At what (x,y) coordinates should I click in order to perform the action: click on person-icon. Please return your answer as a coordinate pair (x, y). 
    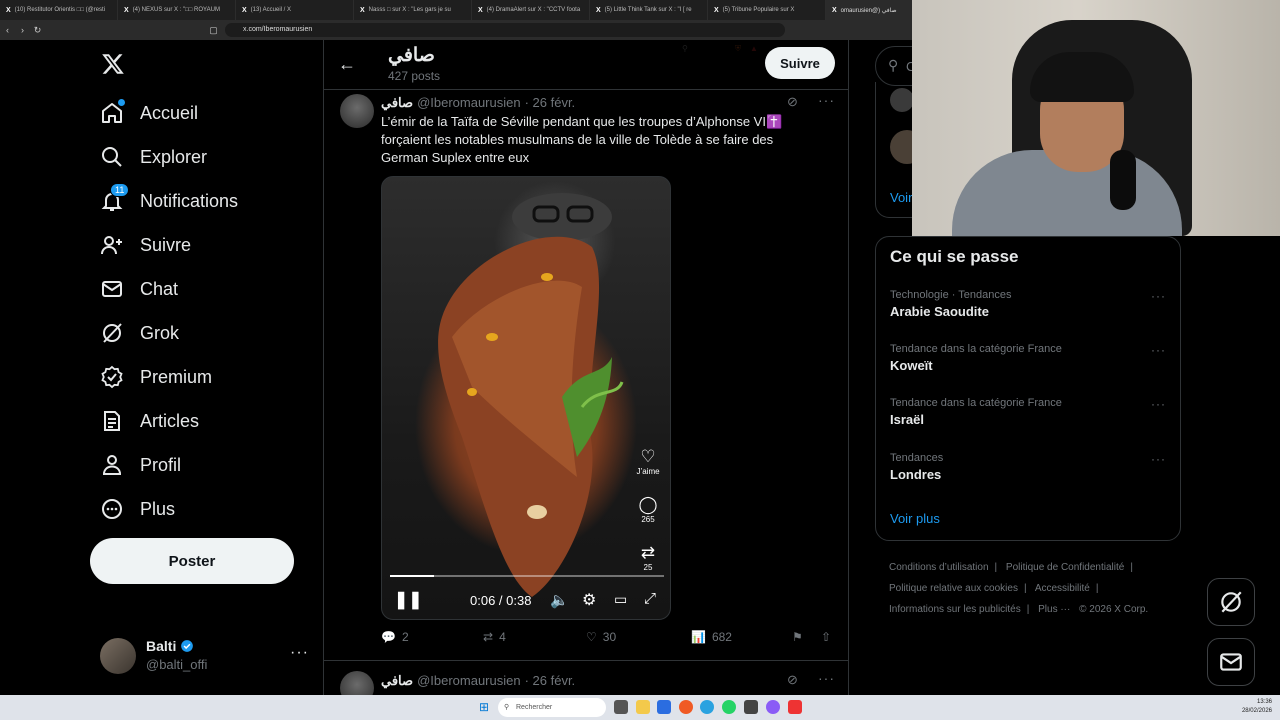
    Looking at the image, I should click on (112, 465).